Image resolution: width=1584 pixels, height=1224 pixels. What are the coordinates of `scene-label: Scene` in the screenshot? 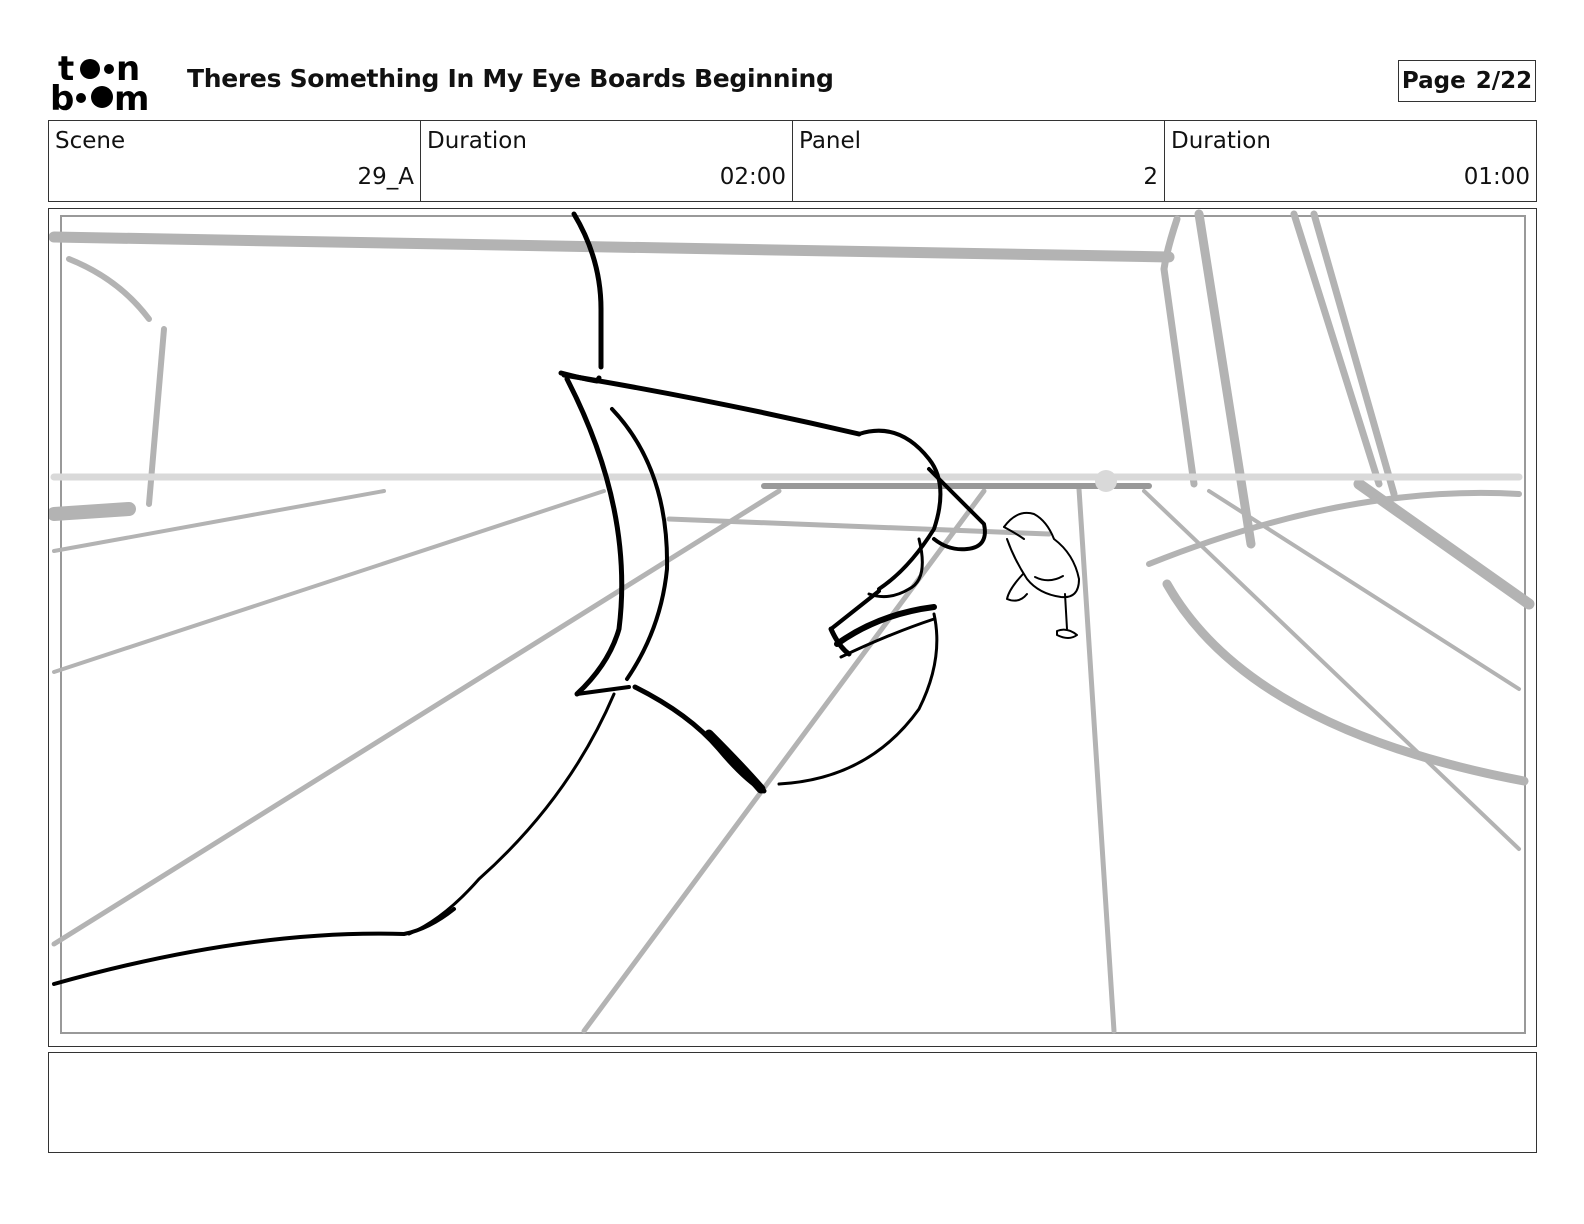 It's located at (90, 141).